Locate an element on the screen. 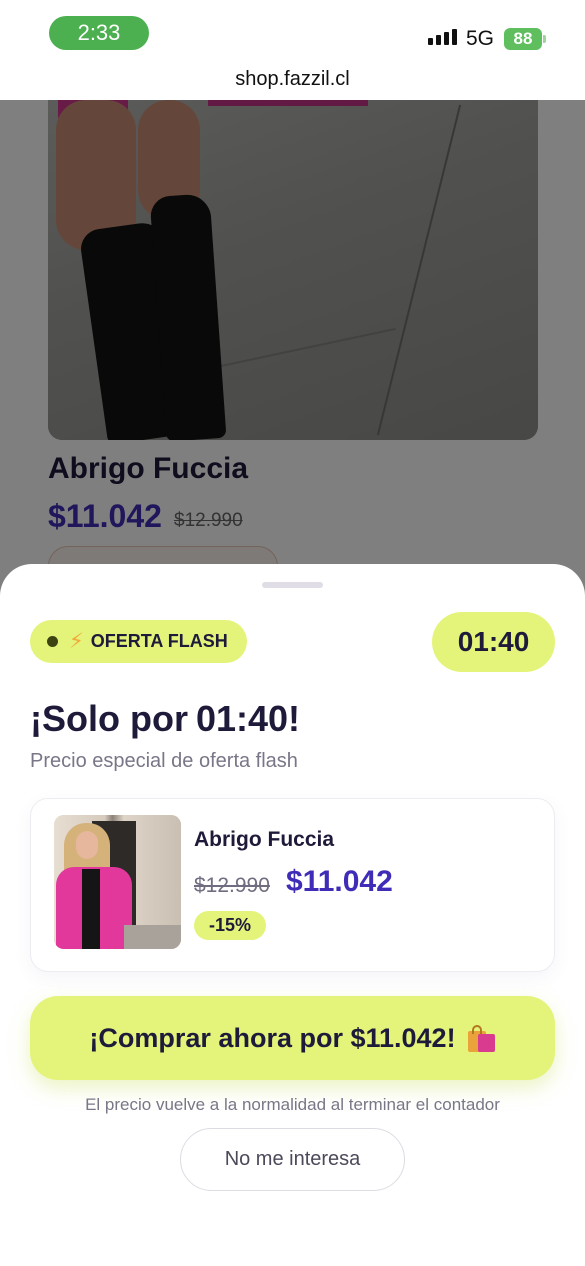 The width and height of the screenshot is (585, 1266). offer-old-price: $12.990 is located at coordinates (232, 885).